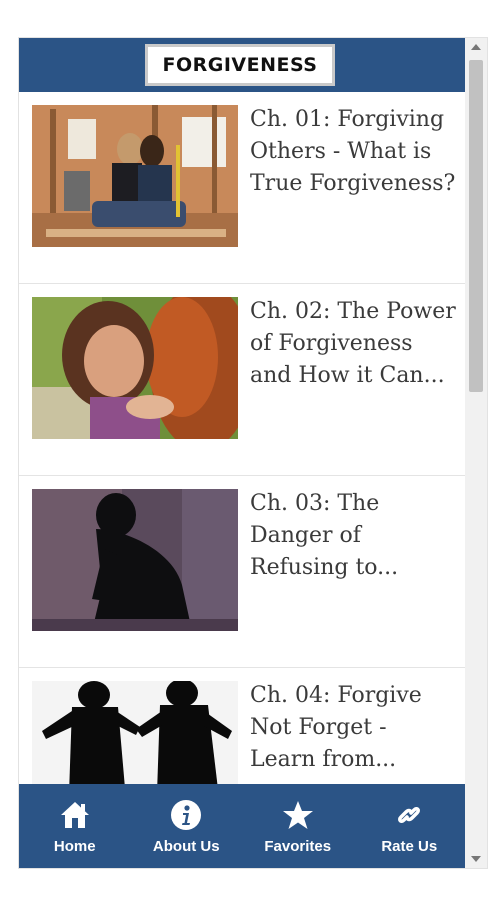 The height and width of the screenshot is (900, 504). What do you see at coordinates (476, 47) in the screenshot?
I see `scroll-up-arrow` at bounding box center [476, 47].